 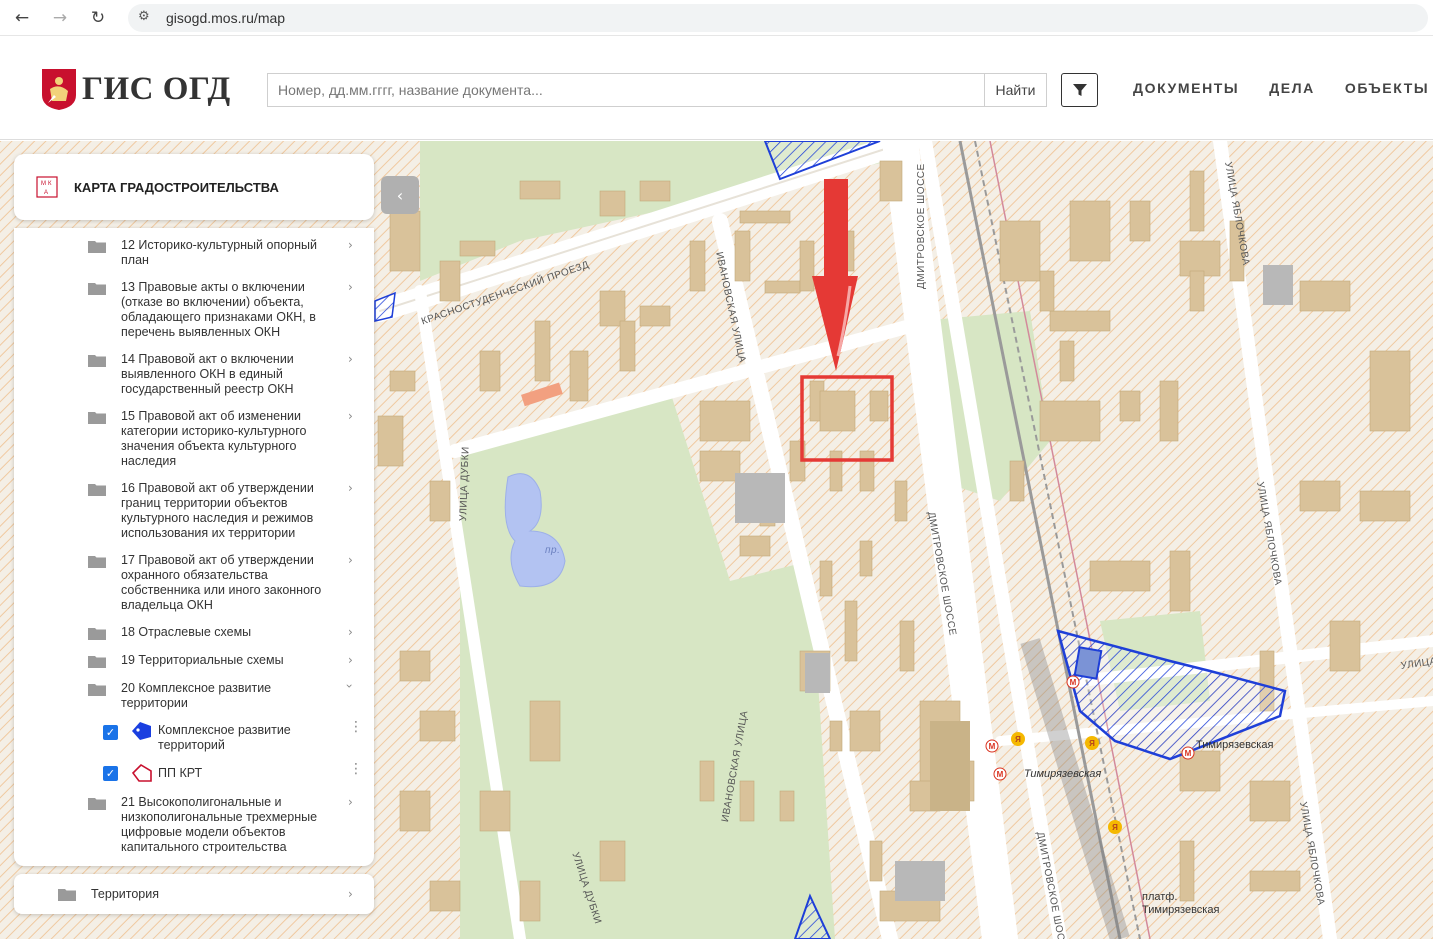 What do you see at coordinates (50, 184) in the screenshot?
I see `svg-text: К` at bounding box center [50, 184].